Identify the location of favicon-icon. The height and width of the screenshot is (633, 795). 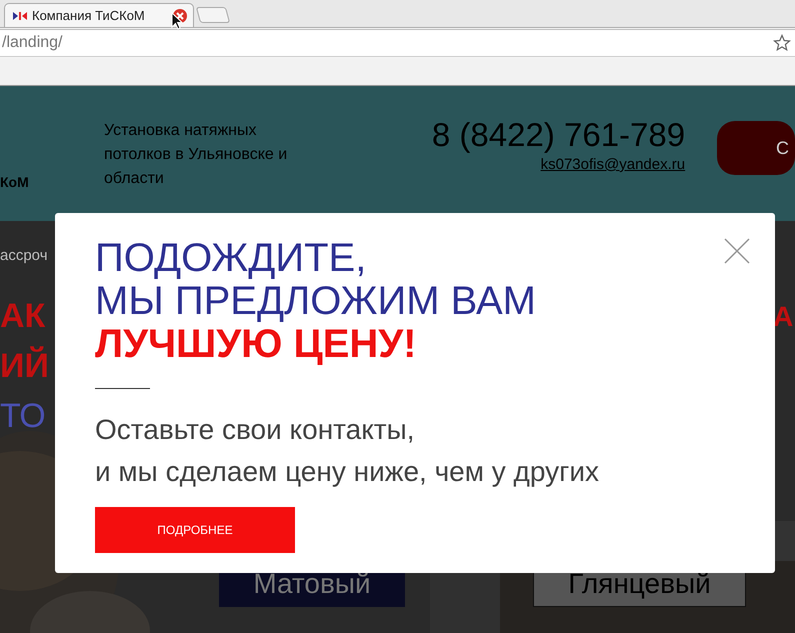
(20, 15).